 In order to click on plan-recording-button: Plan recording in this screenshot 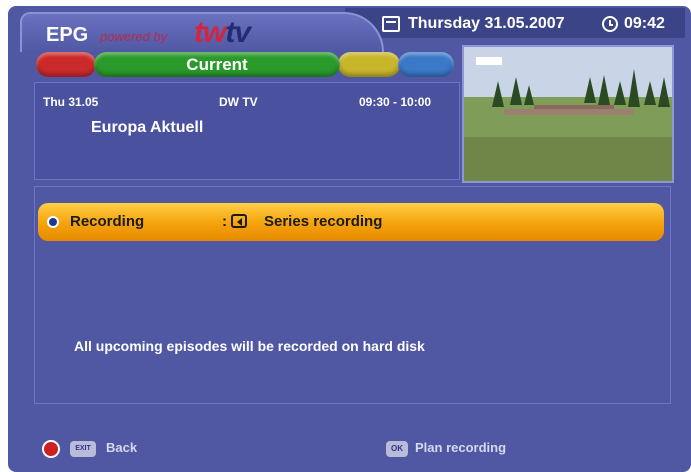, I will do `click(460, 447)`.